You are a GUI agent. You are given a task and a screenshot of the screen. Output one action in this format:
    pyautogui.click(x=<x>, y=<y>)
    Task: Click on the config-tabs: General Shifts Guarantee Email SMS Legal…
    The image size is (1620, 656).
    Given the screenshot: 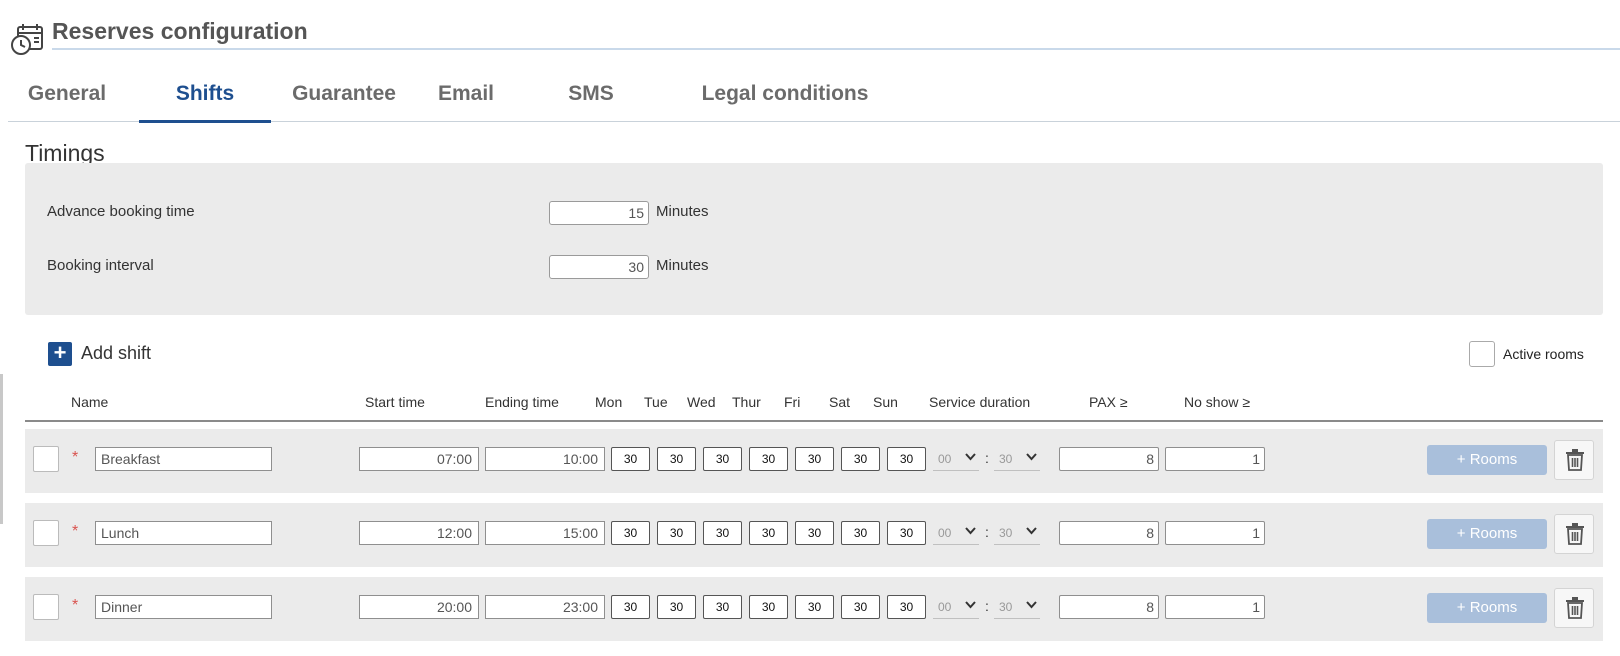 What is the action you would take?
    pyautogui.click(x=814, y=101)
    